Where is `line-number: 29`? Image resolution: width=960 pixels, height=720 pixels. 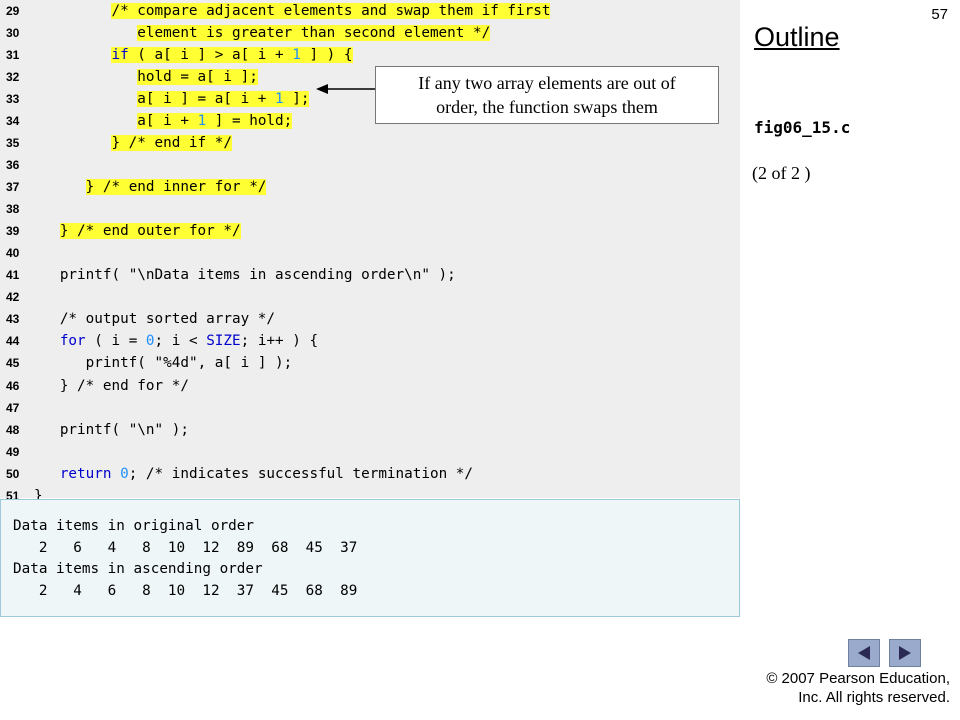
line-number: 29 is located at coordinates (13, 11).